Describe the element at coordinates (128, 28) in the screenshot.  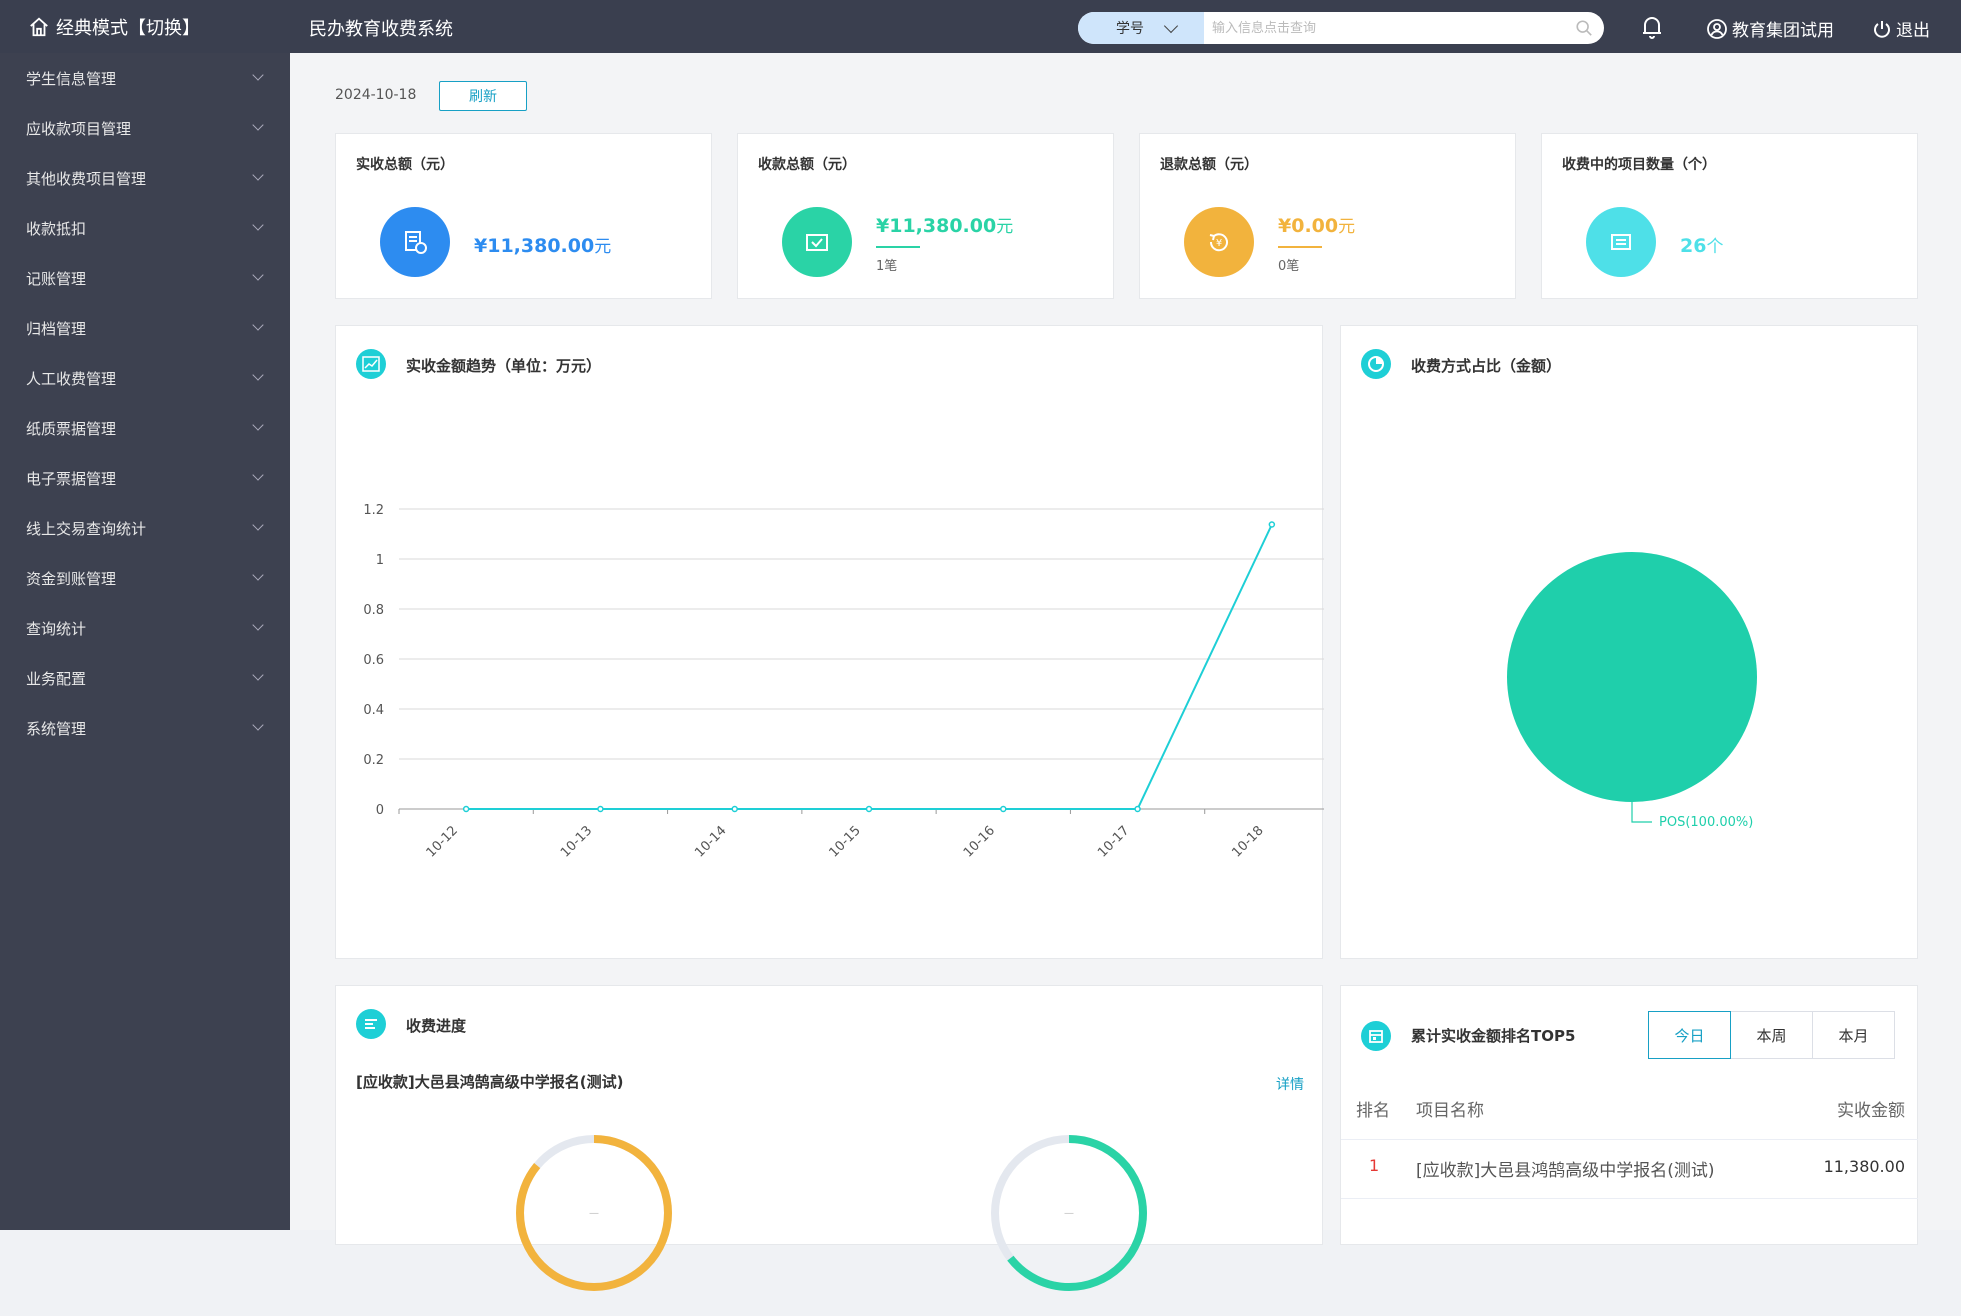
I see `mode-switch-label: 经典模式【切换】` at that location.